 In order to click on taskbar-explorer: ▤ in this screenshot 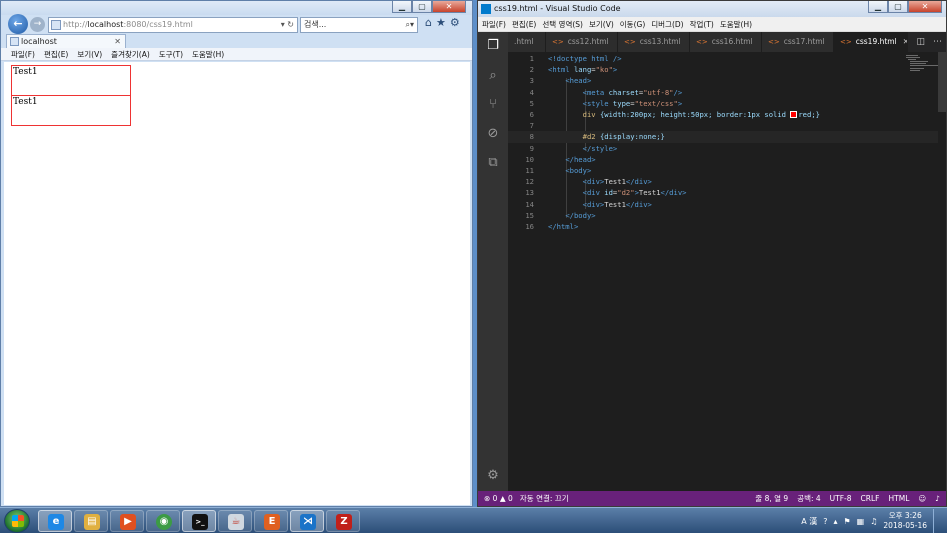, I will do `click(91, 521)`.